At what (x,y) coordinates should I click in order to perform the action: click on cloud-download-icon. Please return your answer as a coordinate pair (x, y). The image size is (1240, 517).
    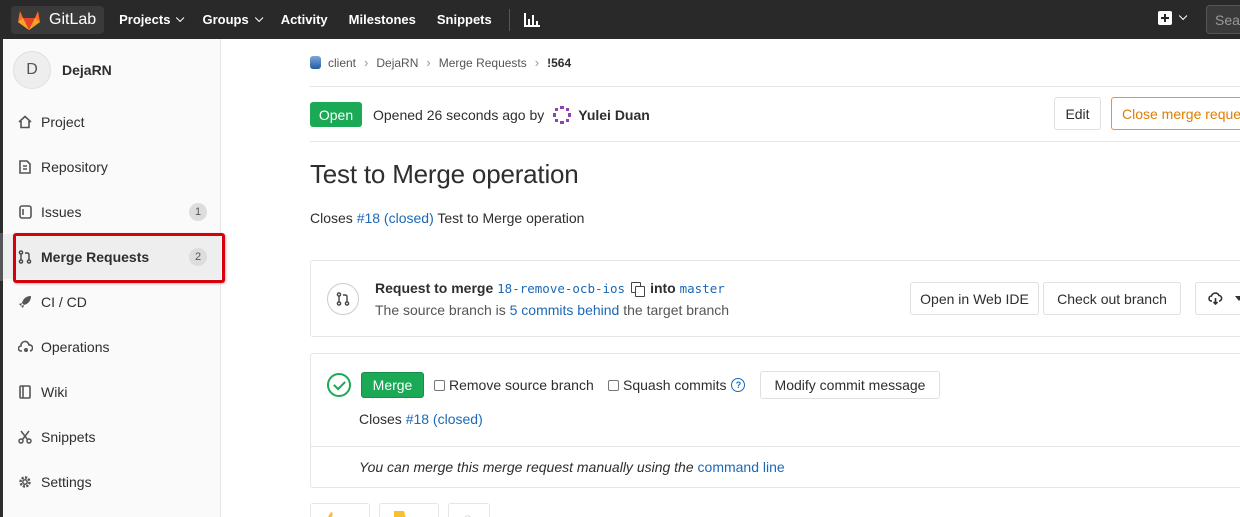
    Looking at the image, I should click on (1215, 298).